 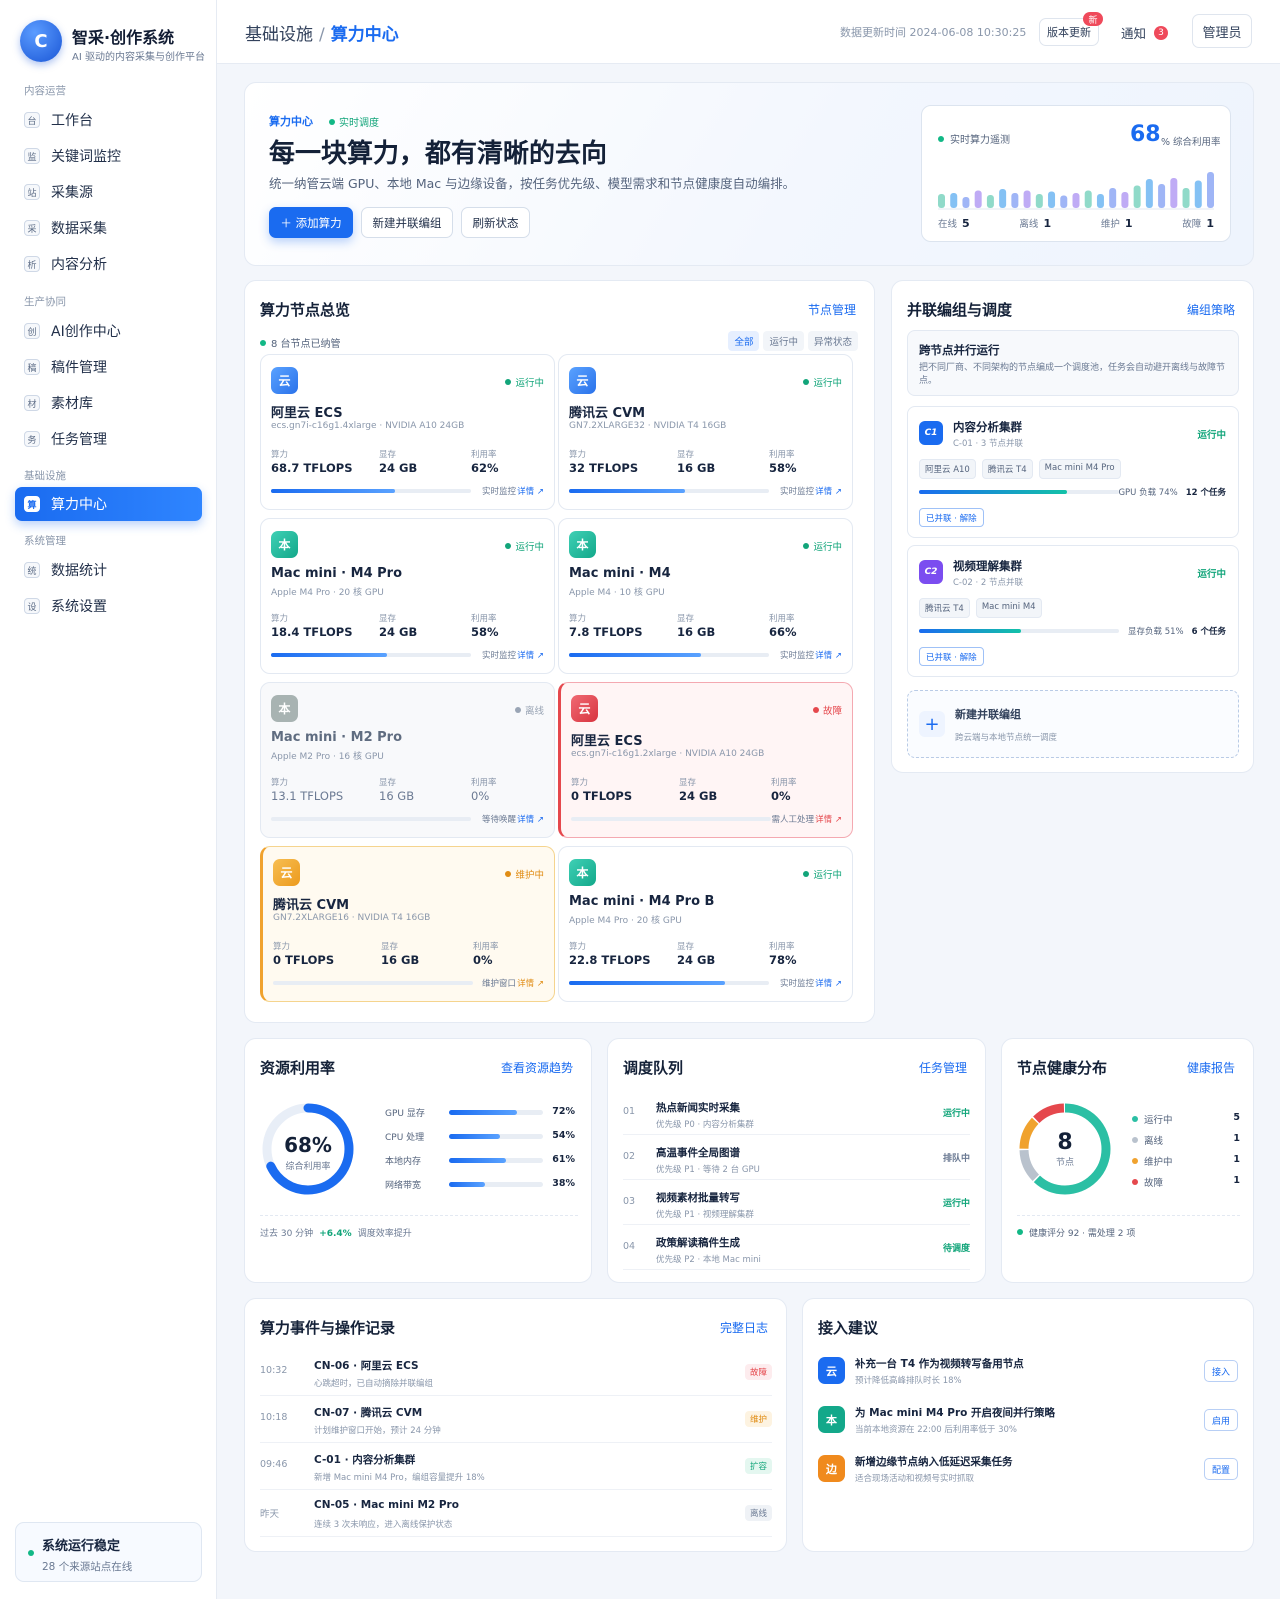 What do you see at coordinates (1073, 724) in the screenshot?
I see `new-cluster-tile: + 新建并联编组 跨云端与本地节点统一调度` at bounding box center [1073, 724].